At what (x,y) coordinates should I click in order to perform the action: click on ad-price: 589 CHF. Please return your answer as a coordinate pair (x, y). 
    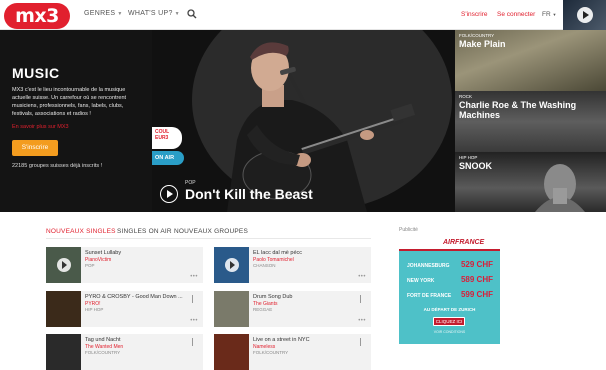
    Looking at the image, I should click on (476, 279).